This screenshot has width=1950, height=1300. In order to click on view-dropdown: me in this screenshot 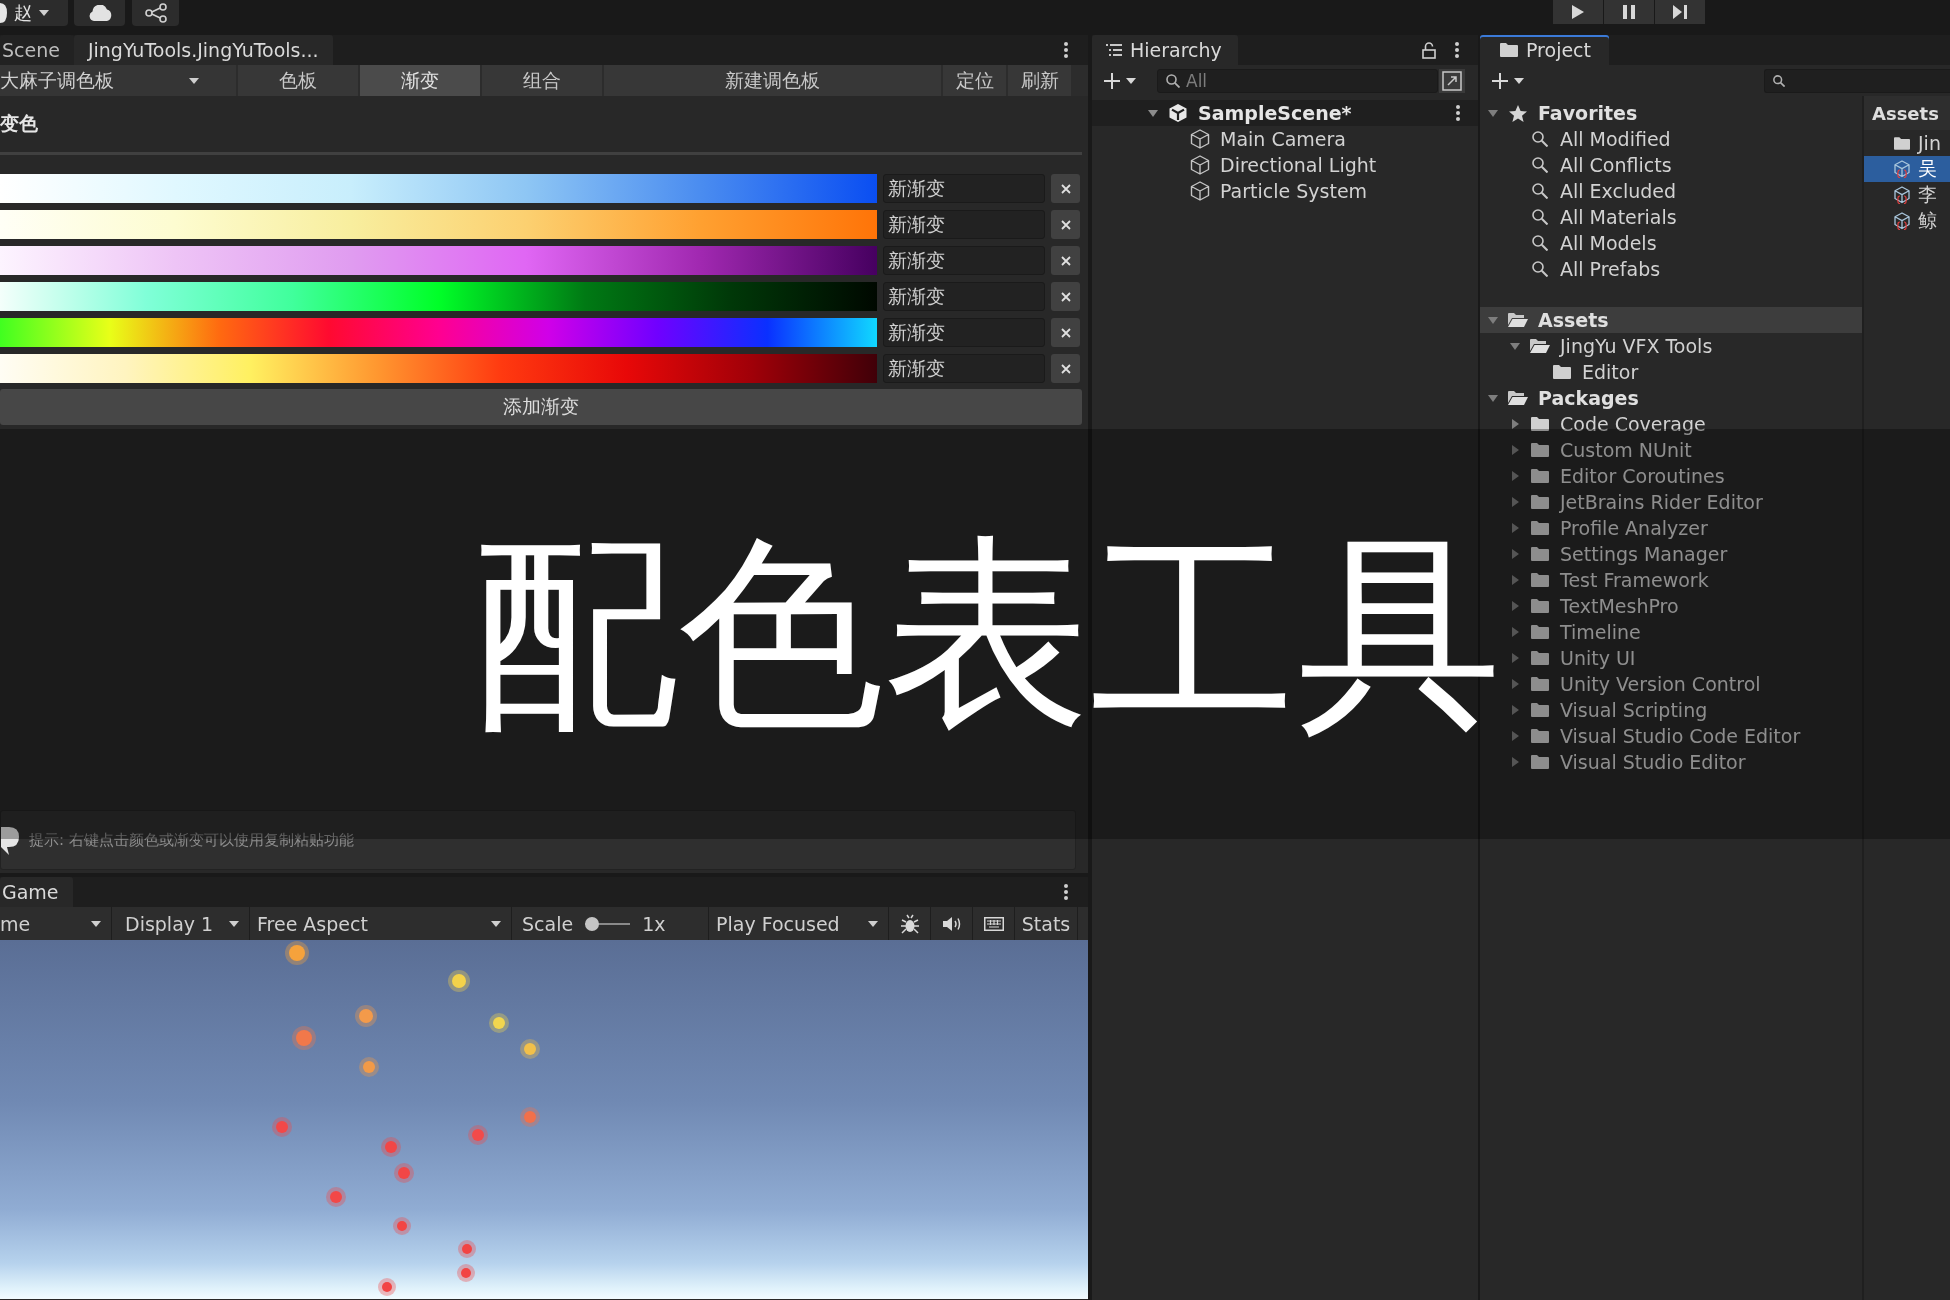, I will do `click(55, 923)`.